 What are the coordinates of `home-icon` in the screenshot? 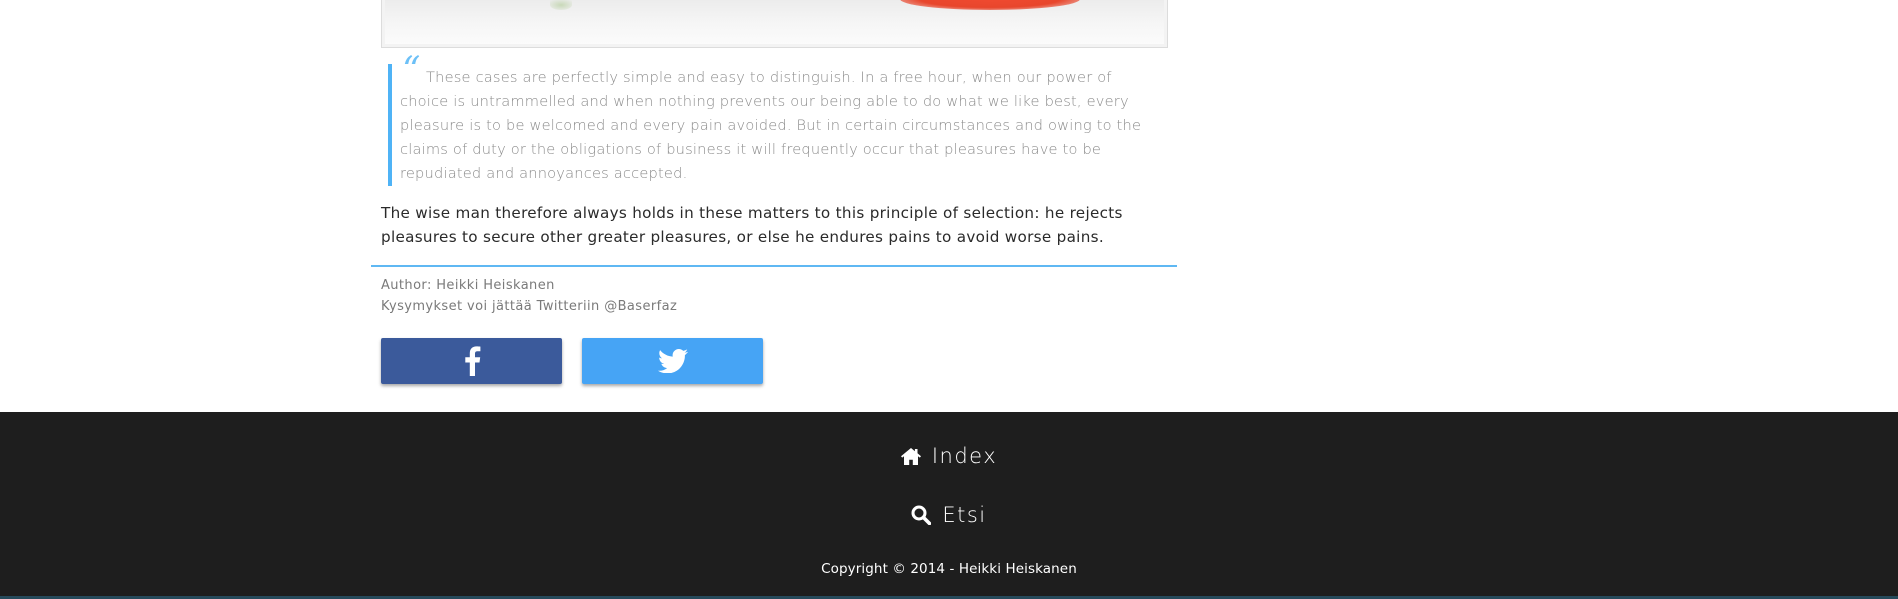 It's located at (910, 456).